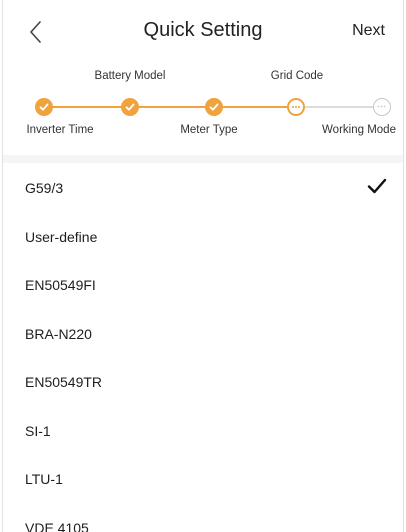 Image resolution: width=406 pixels, height=532 pixels. I want to click on list-item-en50549fi: EN50549FI, so click(203, 284).